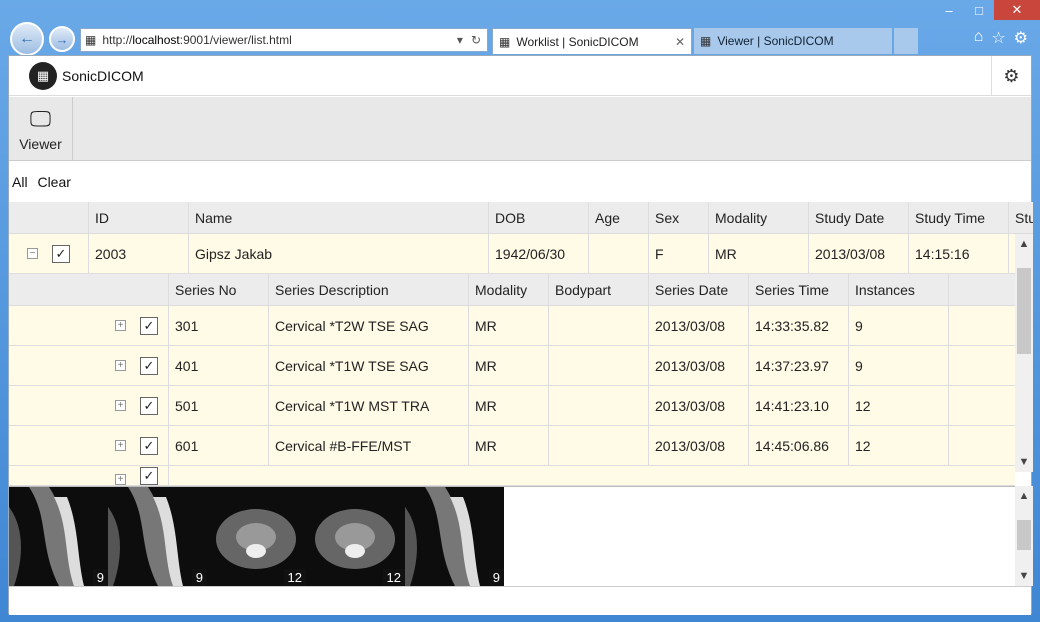 The image size is (1040, 622). What do you see at coordinates (40, 144) in the screenshot?
I see `viewer-label: Viewer` at bounding box center [40, 144].